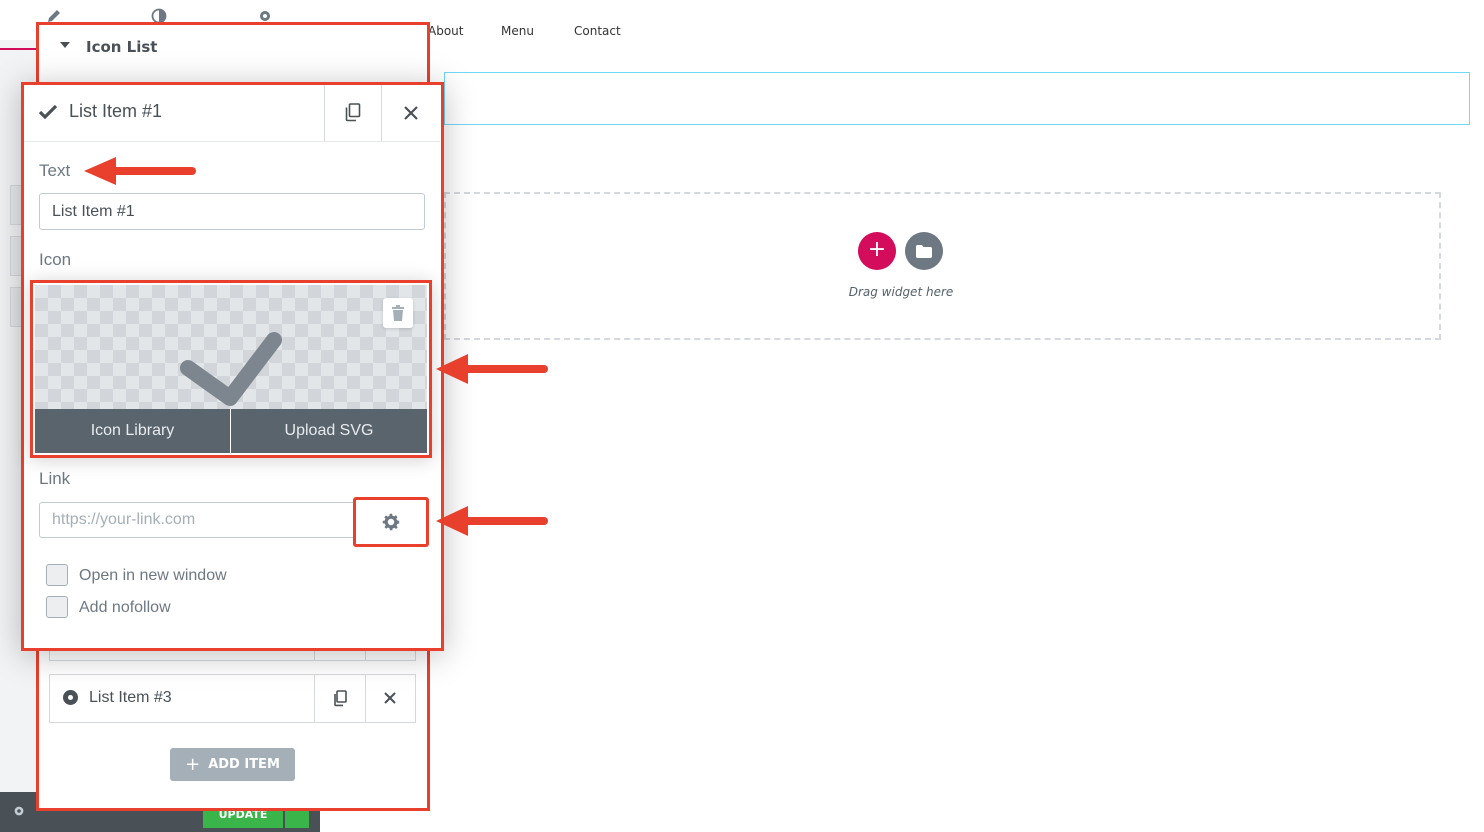  I want to click on widget-drop-zone, so click(942, 266).